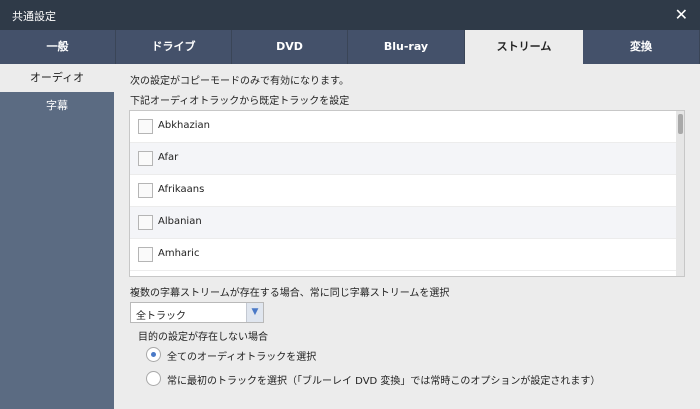 Image resolution: width=700 pixels, height=409 pixels. I want to click on language-label: Afar, so click(168, 157).